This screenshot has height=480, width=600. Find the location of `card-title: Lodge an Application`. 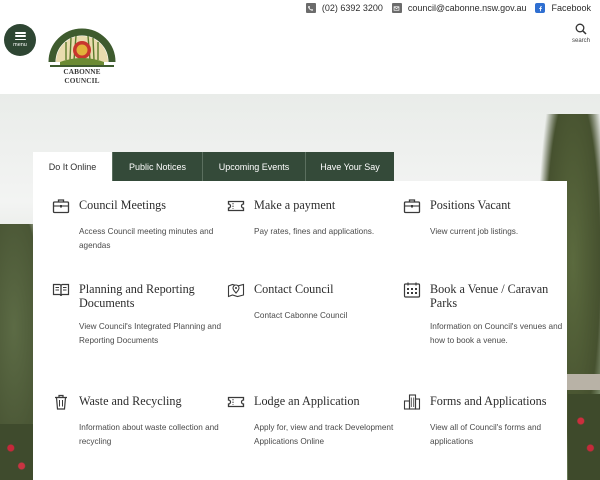

card-title: Lodge an Application is located at coordinates (307, 401).